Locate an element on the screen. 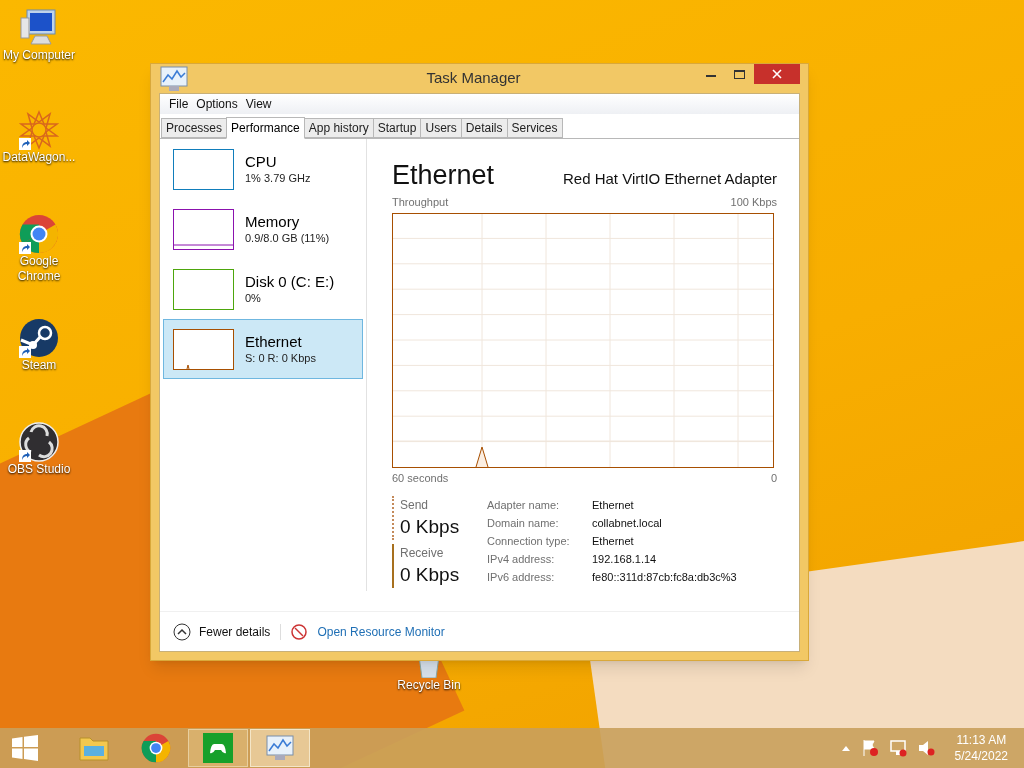  windows-start-icon is located at coordinates (25, 748).